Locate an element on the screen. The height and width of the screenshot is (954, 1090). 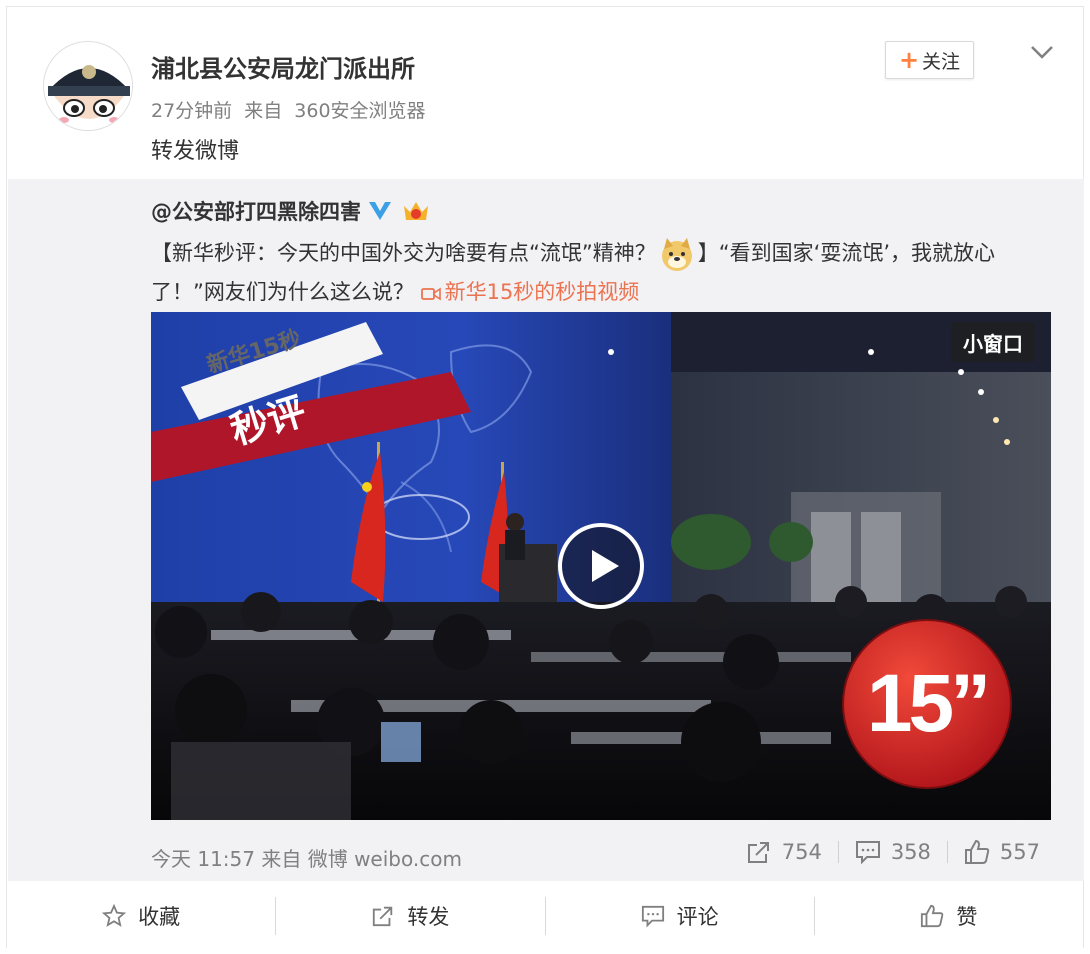
original-text-part1: 【新华秒评：今天的中国外交为啥要有点“流氓”精神？ is located at coordinates (403, 253).